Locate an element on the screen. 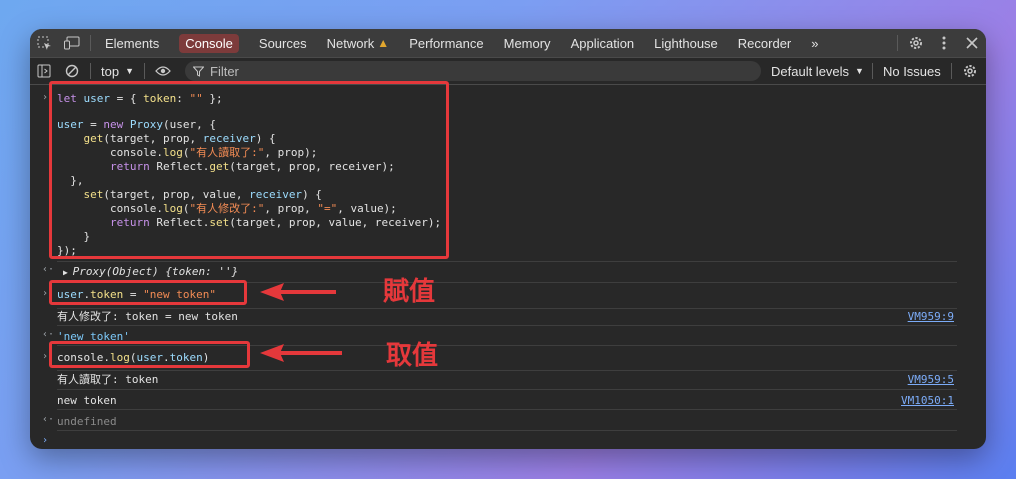  source-link: VM959:5 is located at coordinates (931, 379).